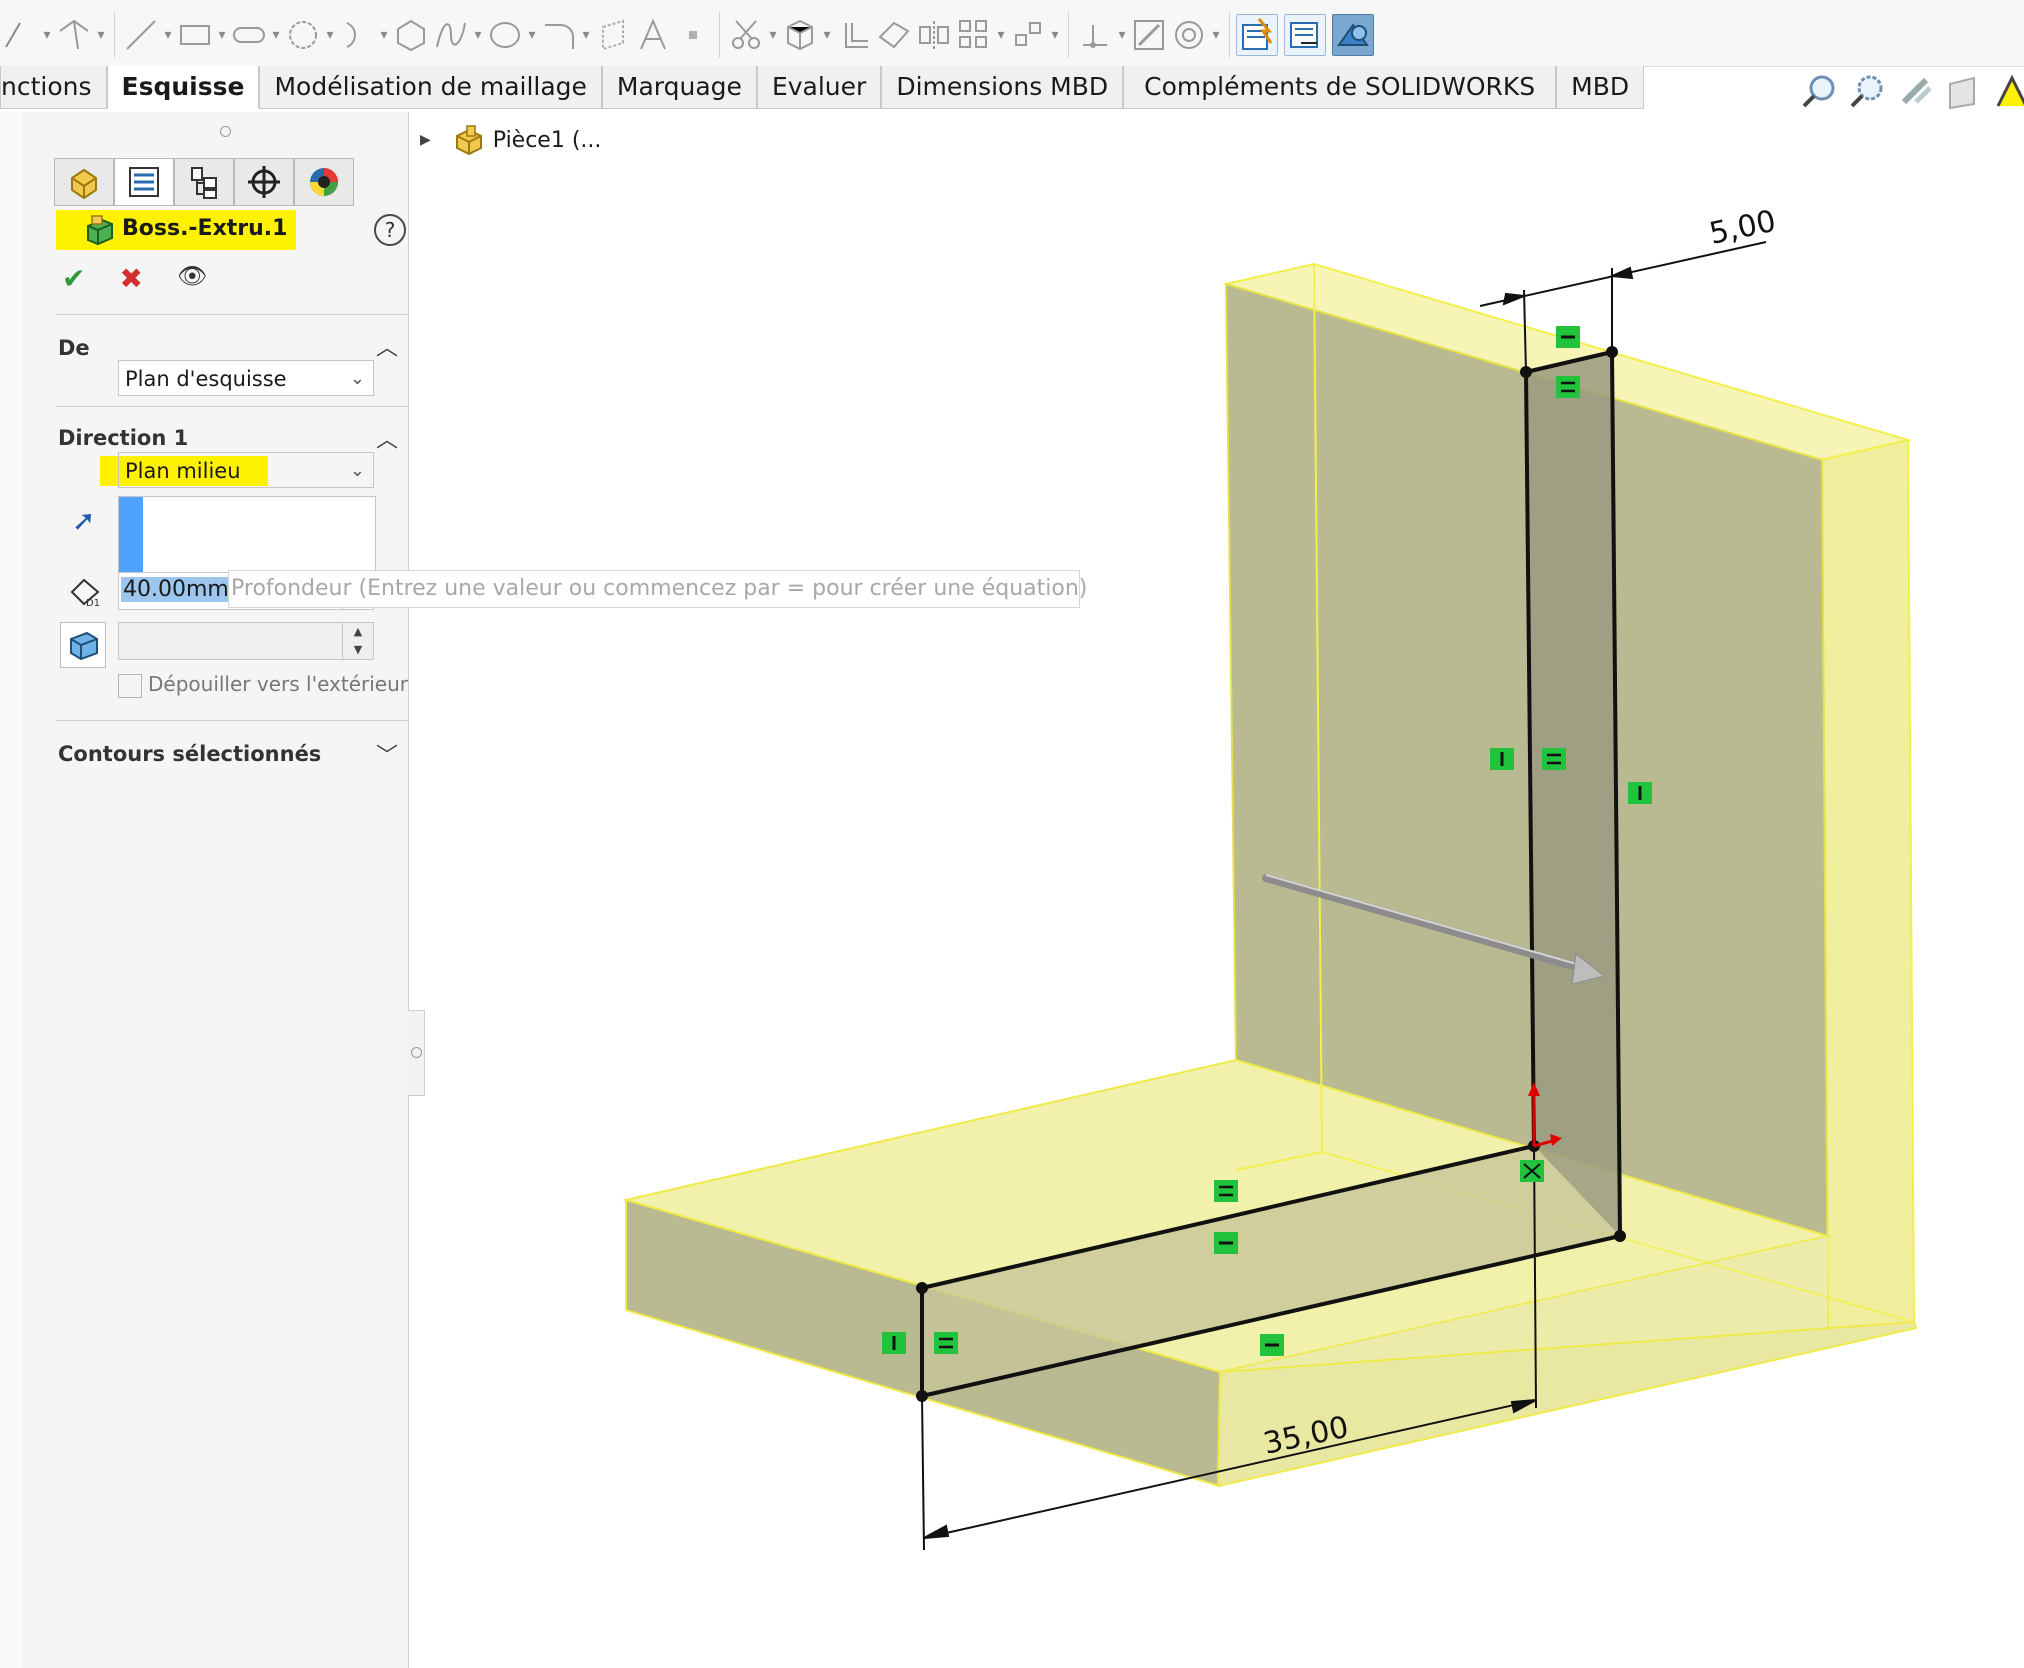 The image size is (2024, 1668). Describe the element at coordinates (425, 140) in the screenshot. I see `expand-triangle-icon: ▶` at that location.